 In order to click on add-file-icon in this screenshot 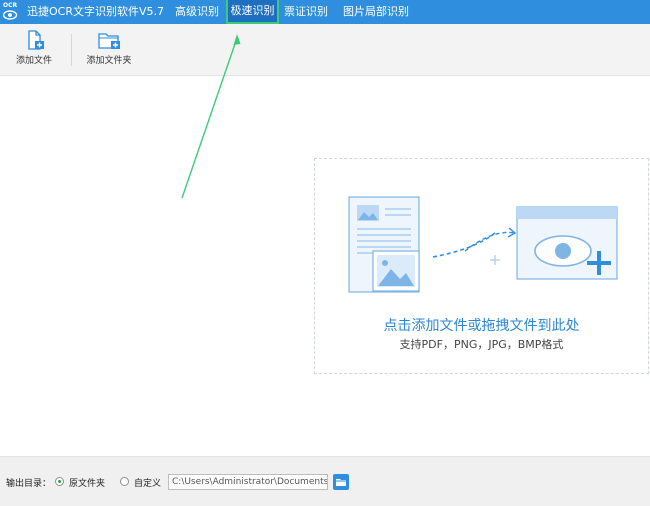, I will do `click(36, 40)`.